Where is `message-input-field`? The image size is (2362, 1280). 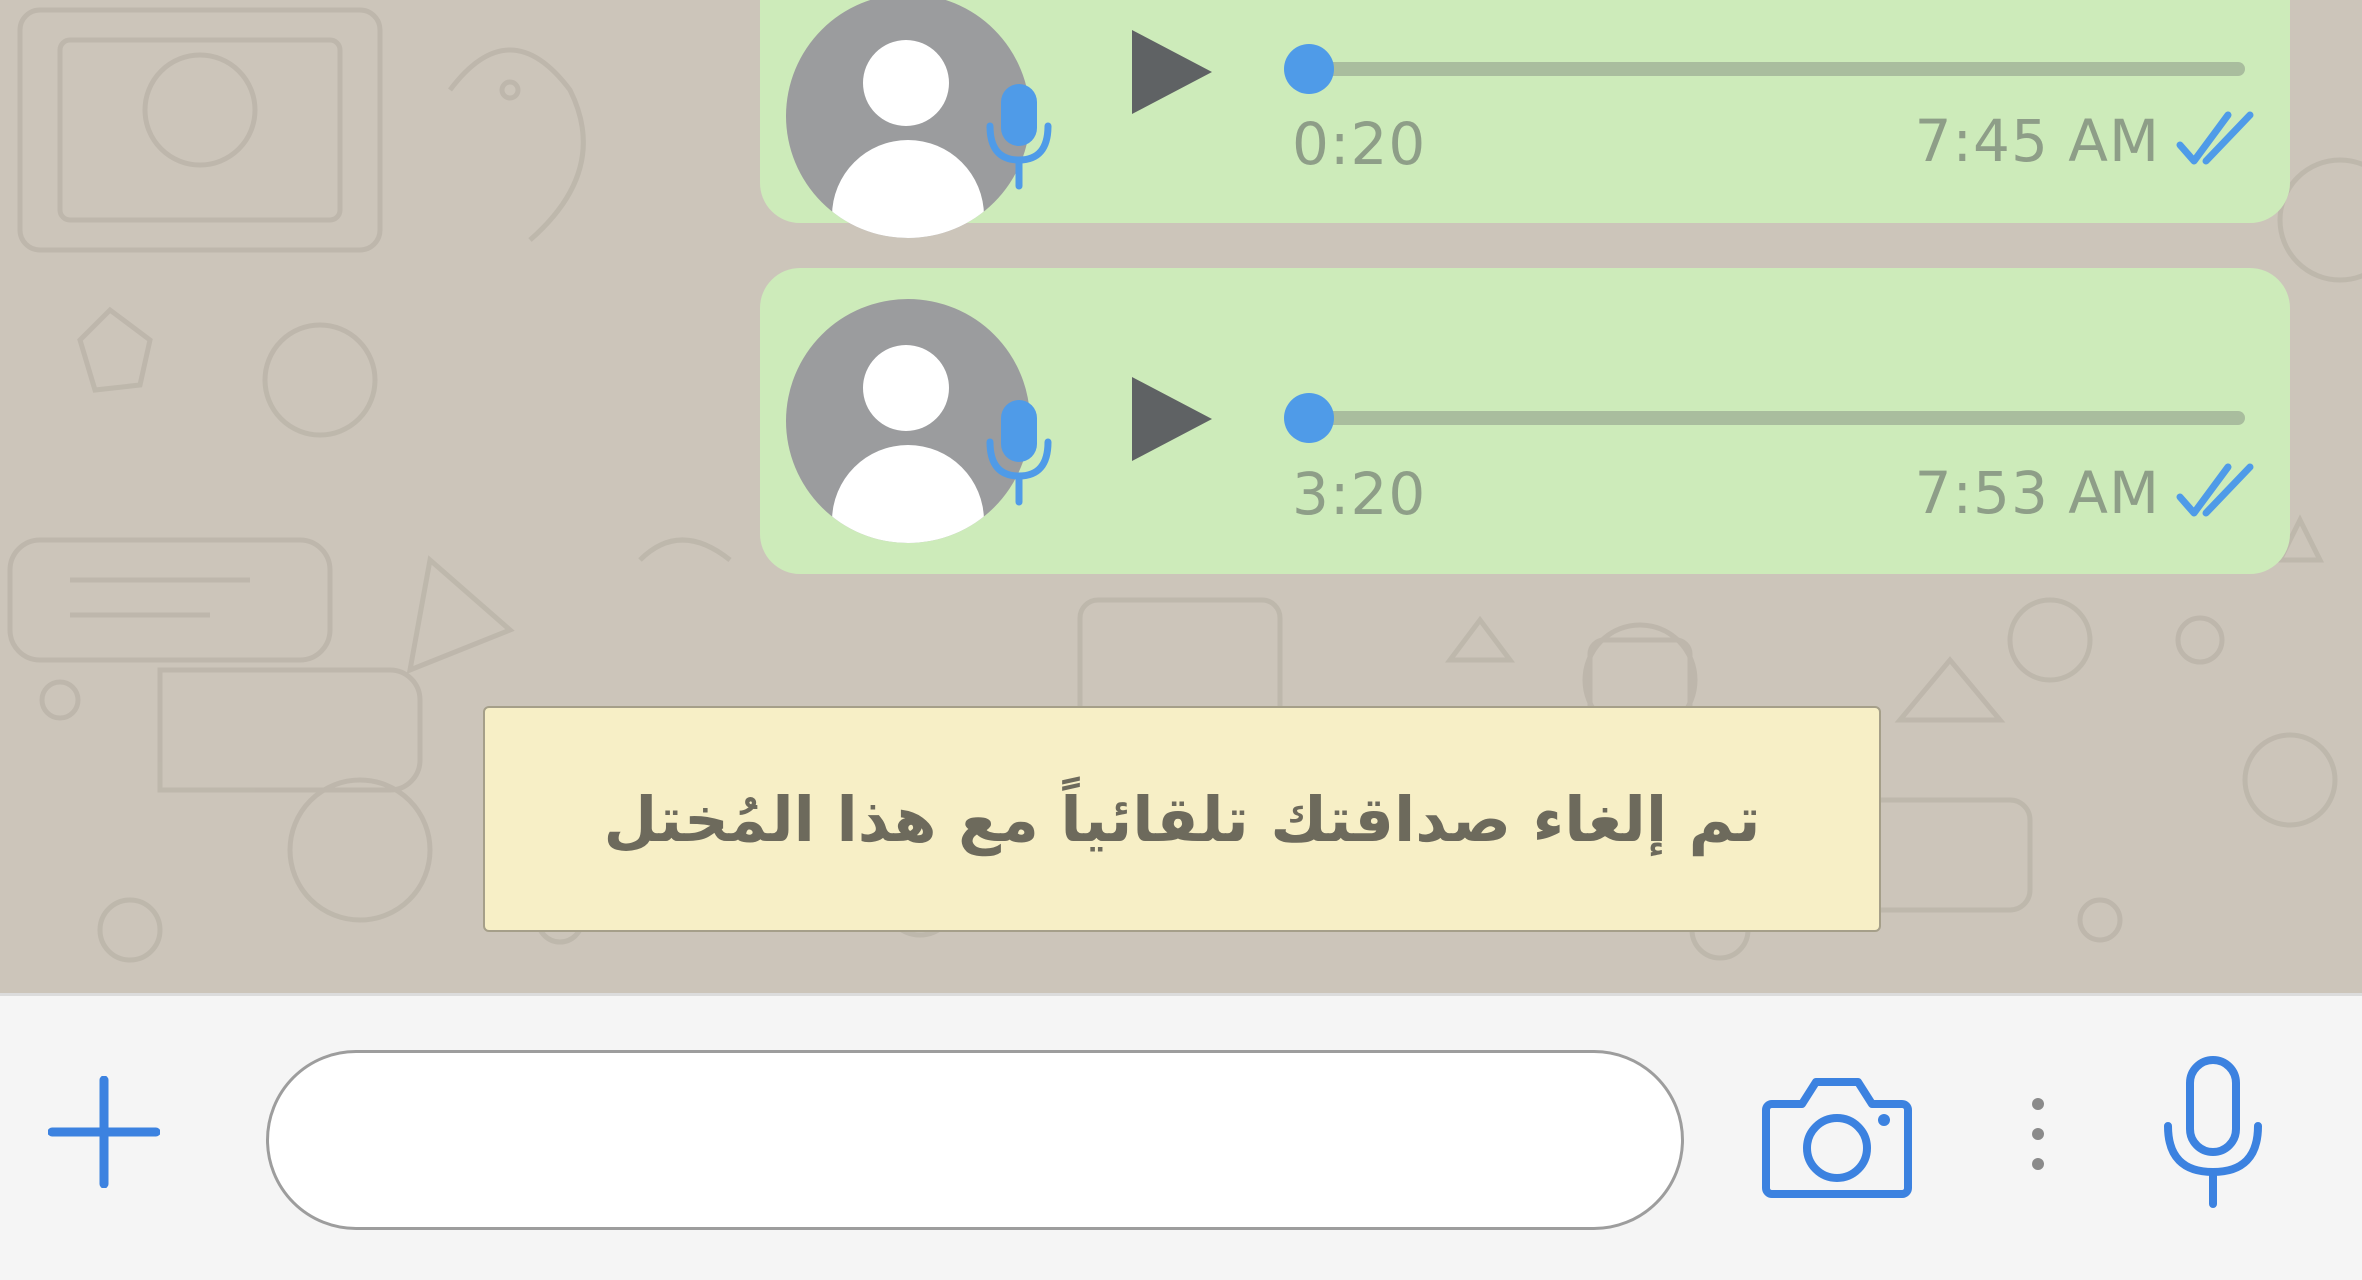
message-input-field is located at coordinates (975, 1140).